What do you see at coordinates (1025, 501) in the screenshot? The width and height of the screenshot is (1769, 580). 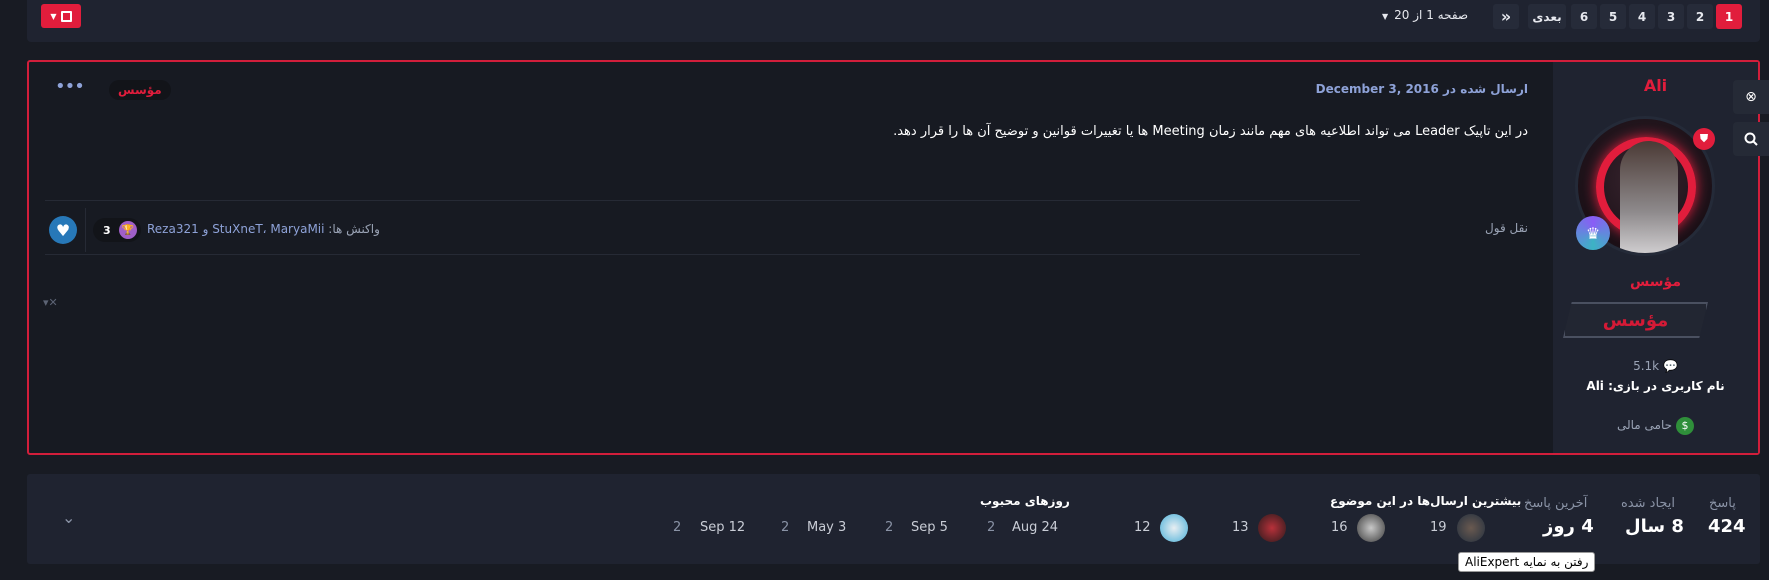 I see `popular-days-title: روزهای محبوب` at bounding box center [1025, 501].